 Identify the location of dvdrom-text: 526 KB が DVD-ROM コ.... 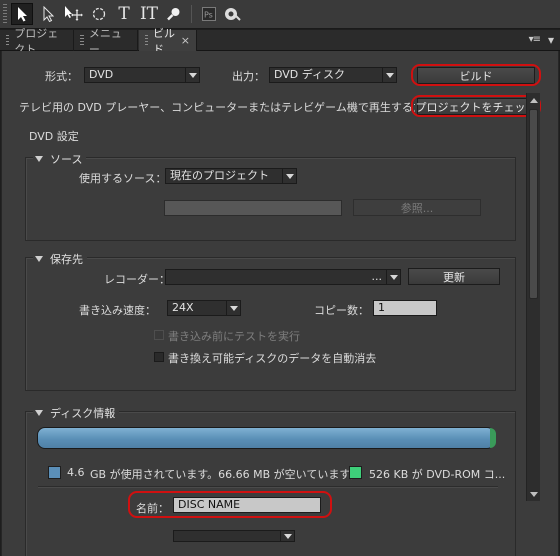
(437, 474).